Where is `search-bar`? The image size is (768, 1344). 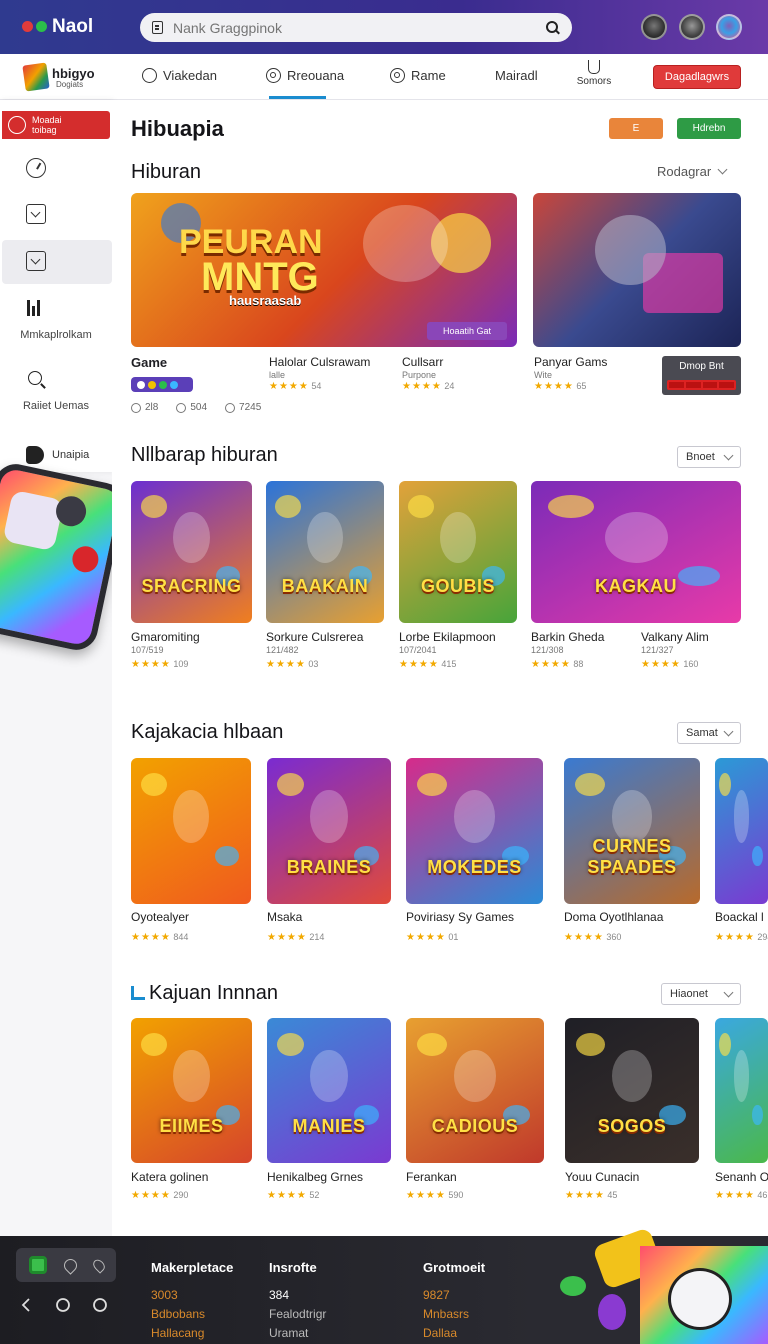 search-bar is located at coordinates (356, 27).